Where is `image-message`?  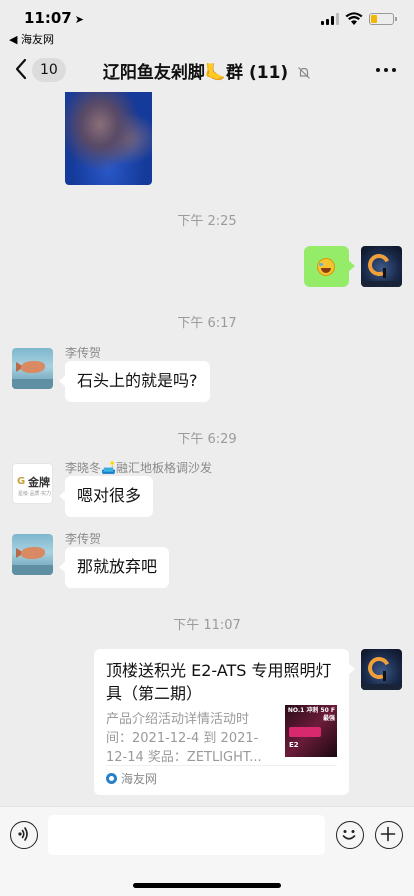
image-message is located at coordinates (108, 138).